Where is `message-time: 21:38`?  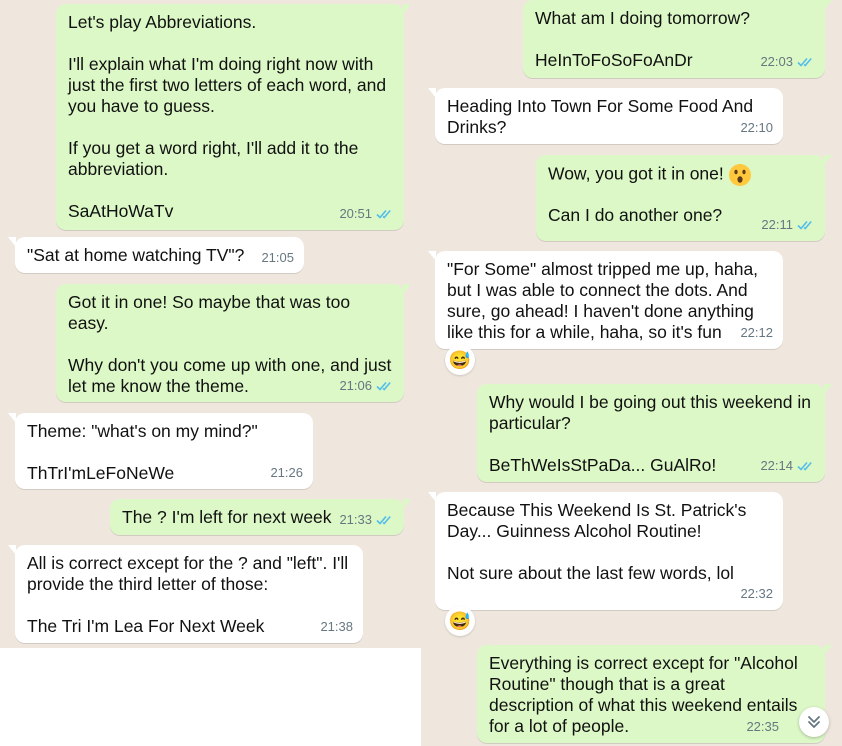
message-time: 21:38 is located at coordinates (336, 626).